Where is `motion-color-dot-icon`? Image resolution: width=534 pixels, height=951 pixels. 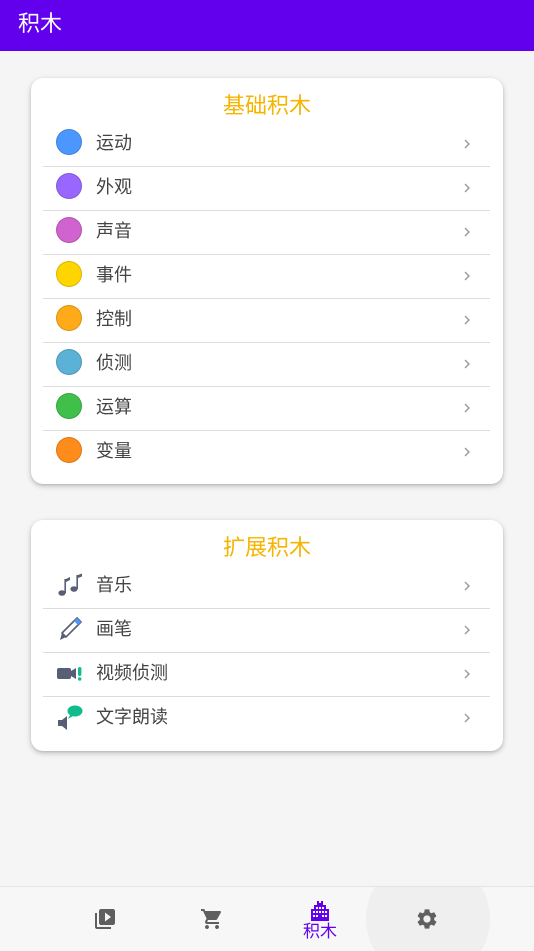
motion-color-dot-icon is located at coordinates (69, 142).